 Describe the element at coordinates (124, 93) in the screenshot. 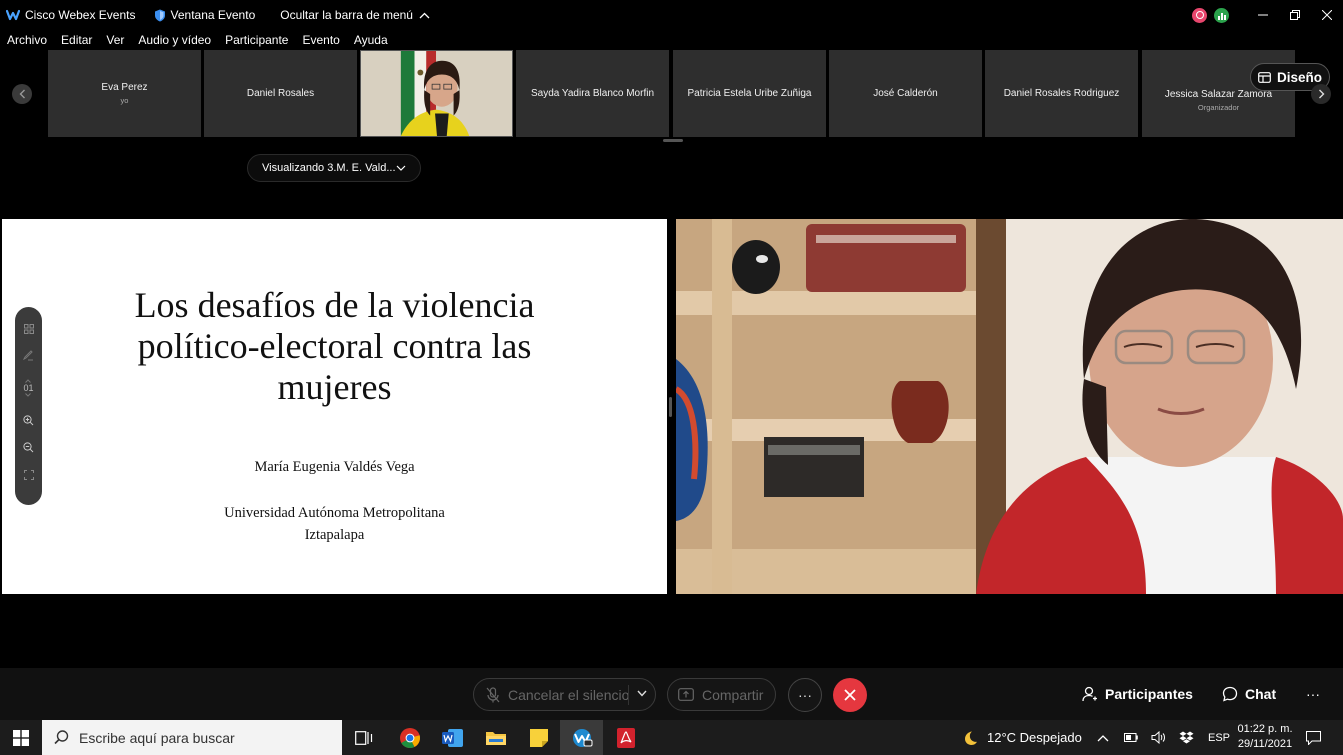

I see `participant-tile: Eva Perez yo` at that location.